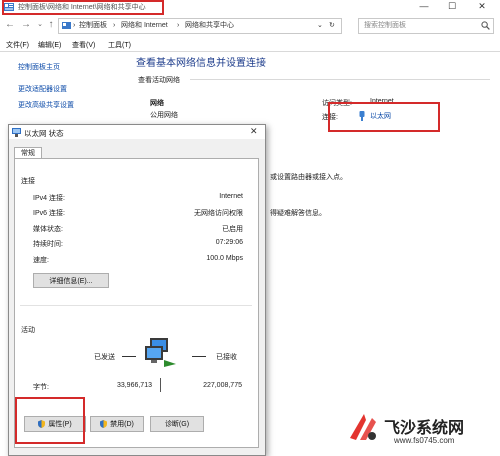  What do you see at coordinates (51, 25) in the screenshot?
I see `up-arrow-icon: ↑` at bounding box center [51, 25].